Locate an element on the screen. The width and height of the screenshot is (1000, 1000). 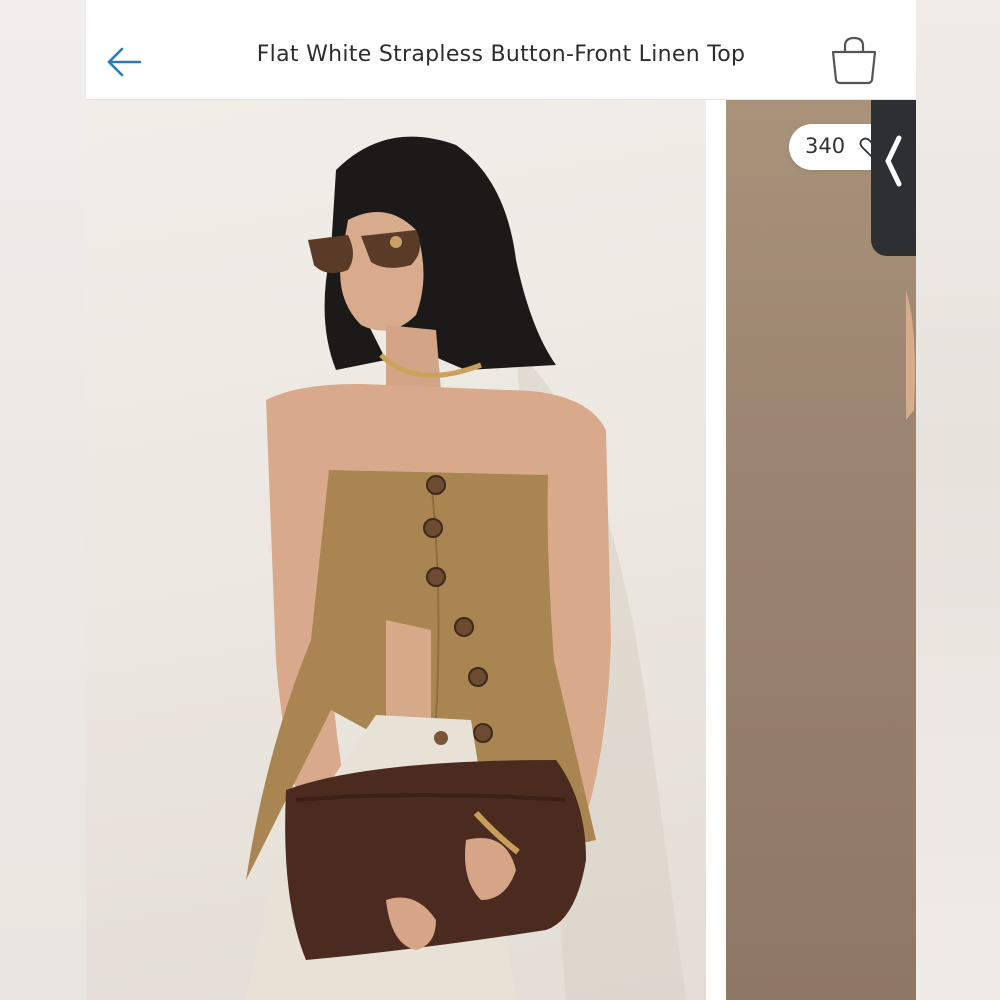
back-button is located at coordinates (125, 61).